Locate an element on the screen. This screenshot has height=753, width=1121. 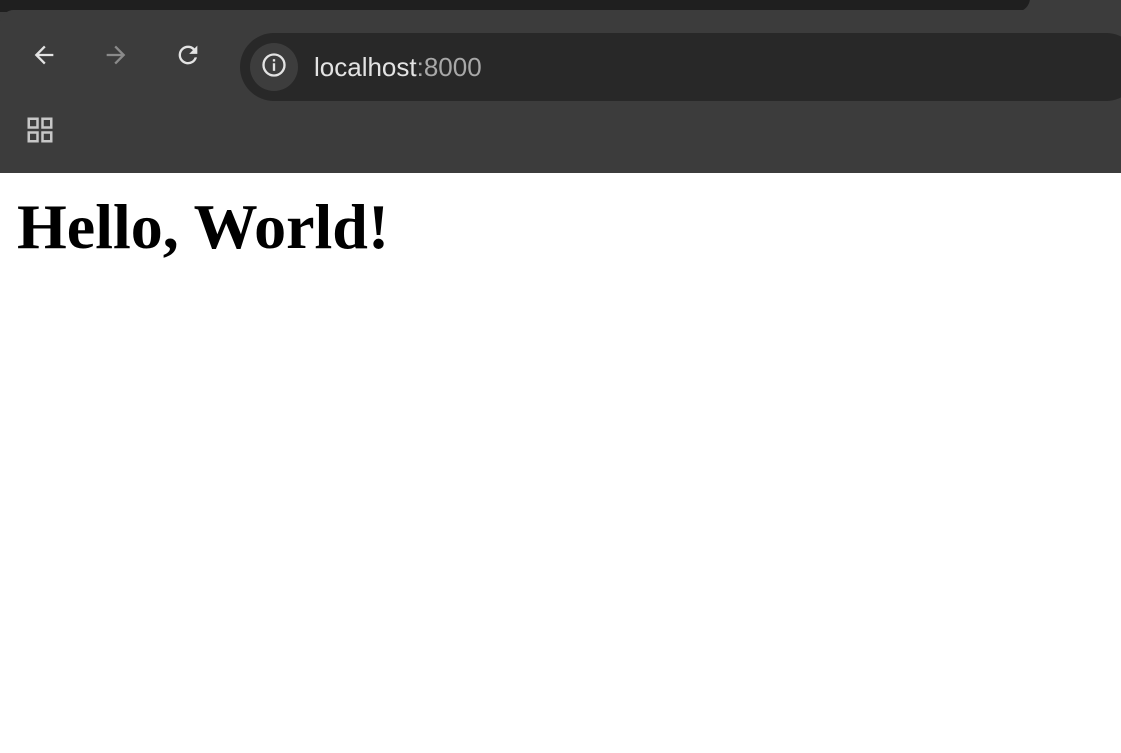
forward-arrow-icon is located at coordinates (116, 57).